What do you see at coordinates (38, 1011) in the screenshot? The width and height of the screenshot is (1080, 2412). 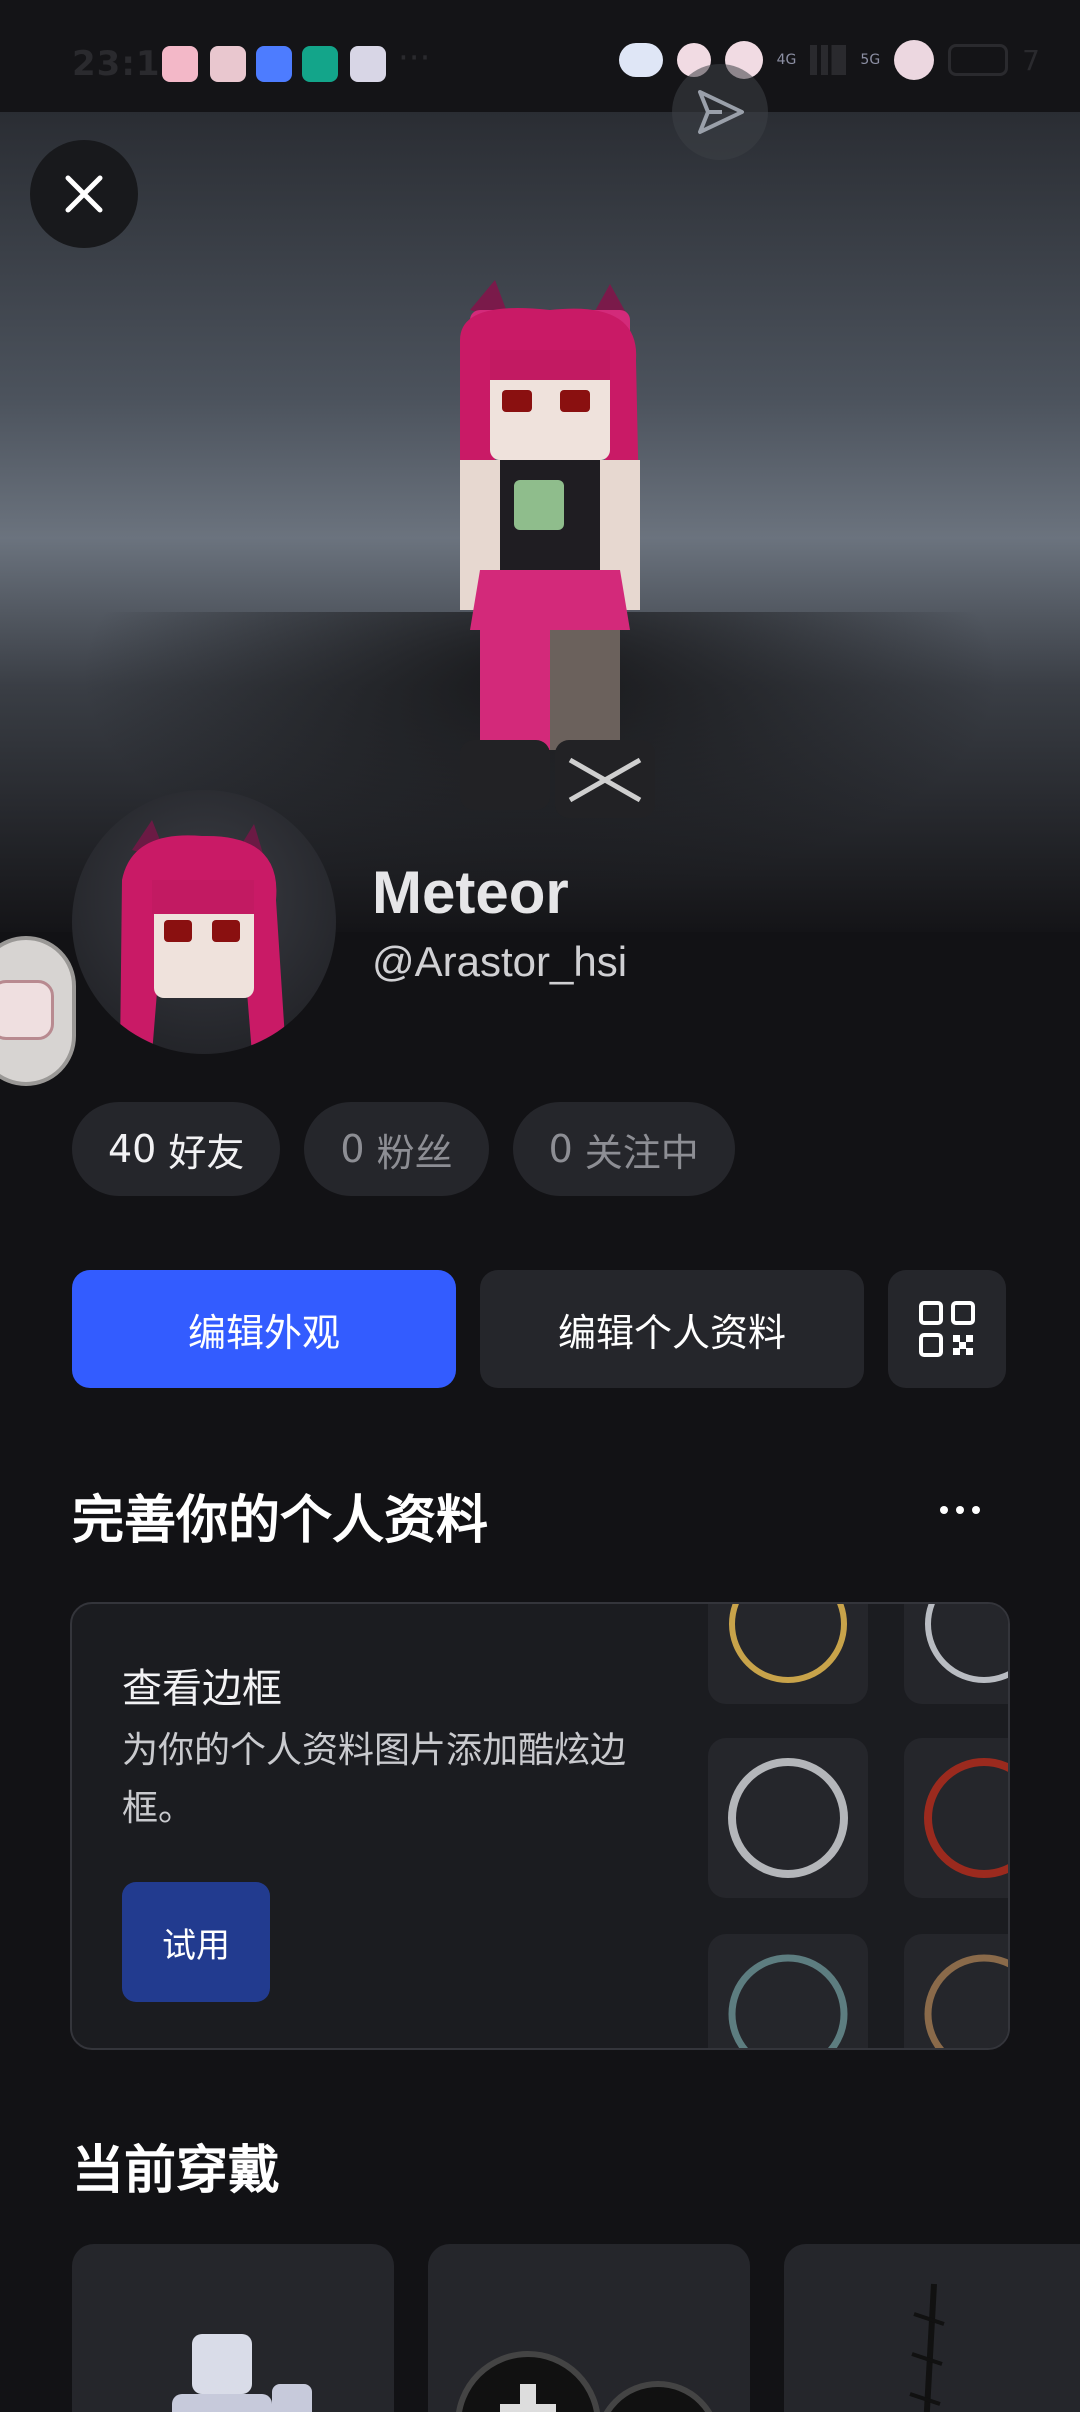 I see `floating-sticker-bubble` at bounding box center [38, 1011].